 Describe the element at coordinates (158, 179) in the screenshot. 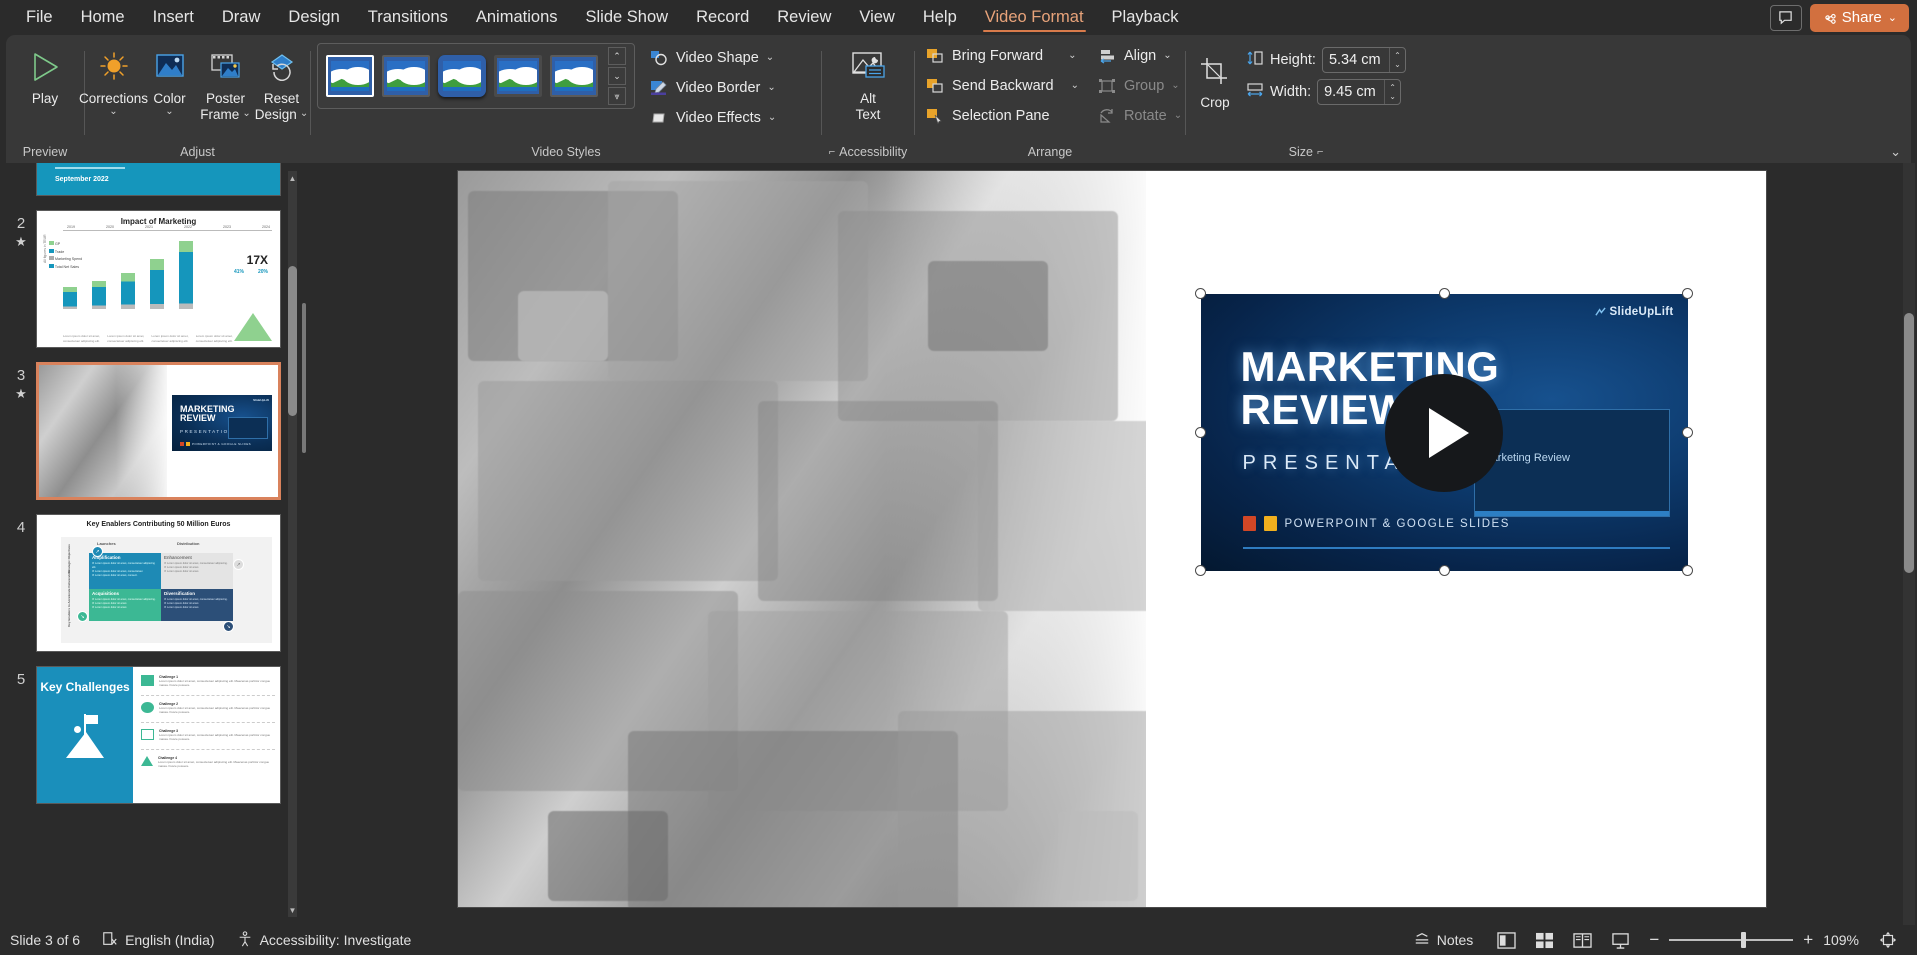

I see `slide-thumbnail-1: September 2022` at that location.